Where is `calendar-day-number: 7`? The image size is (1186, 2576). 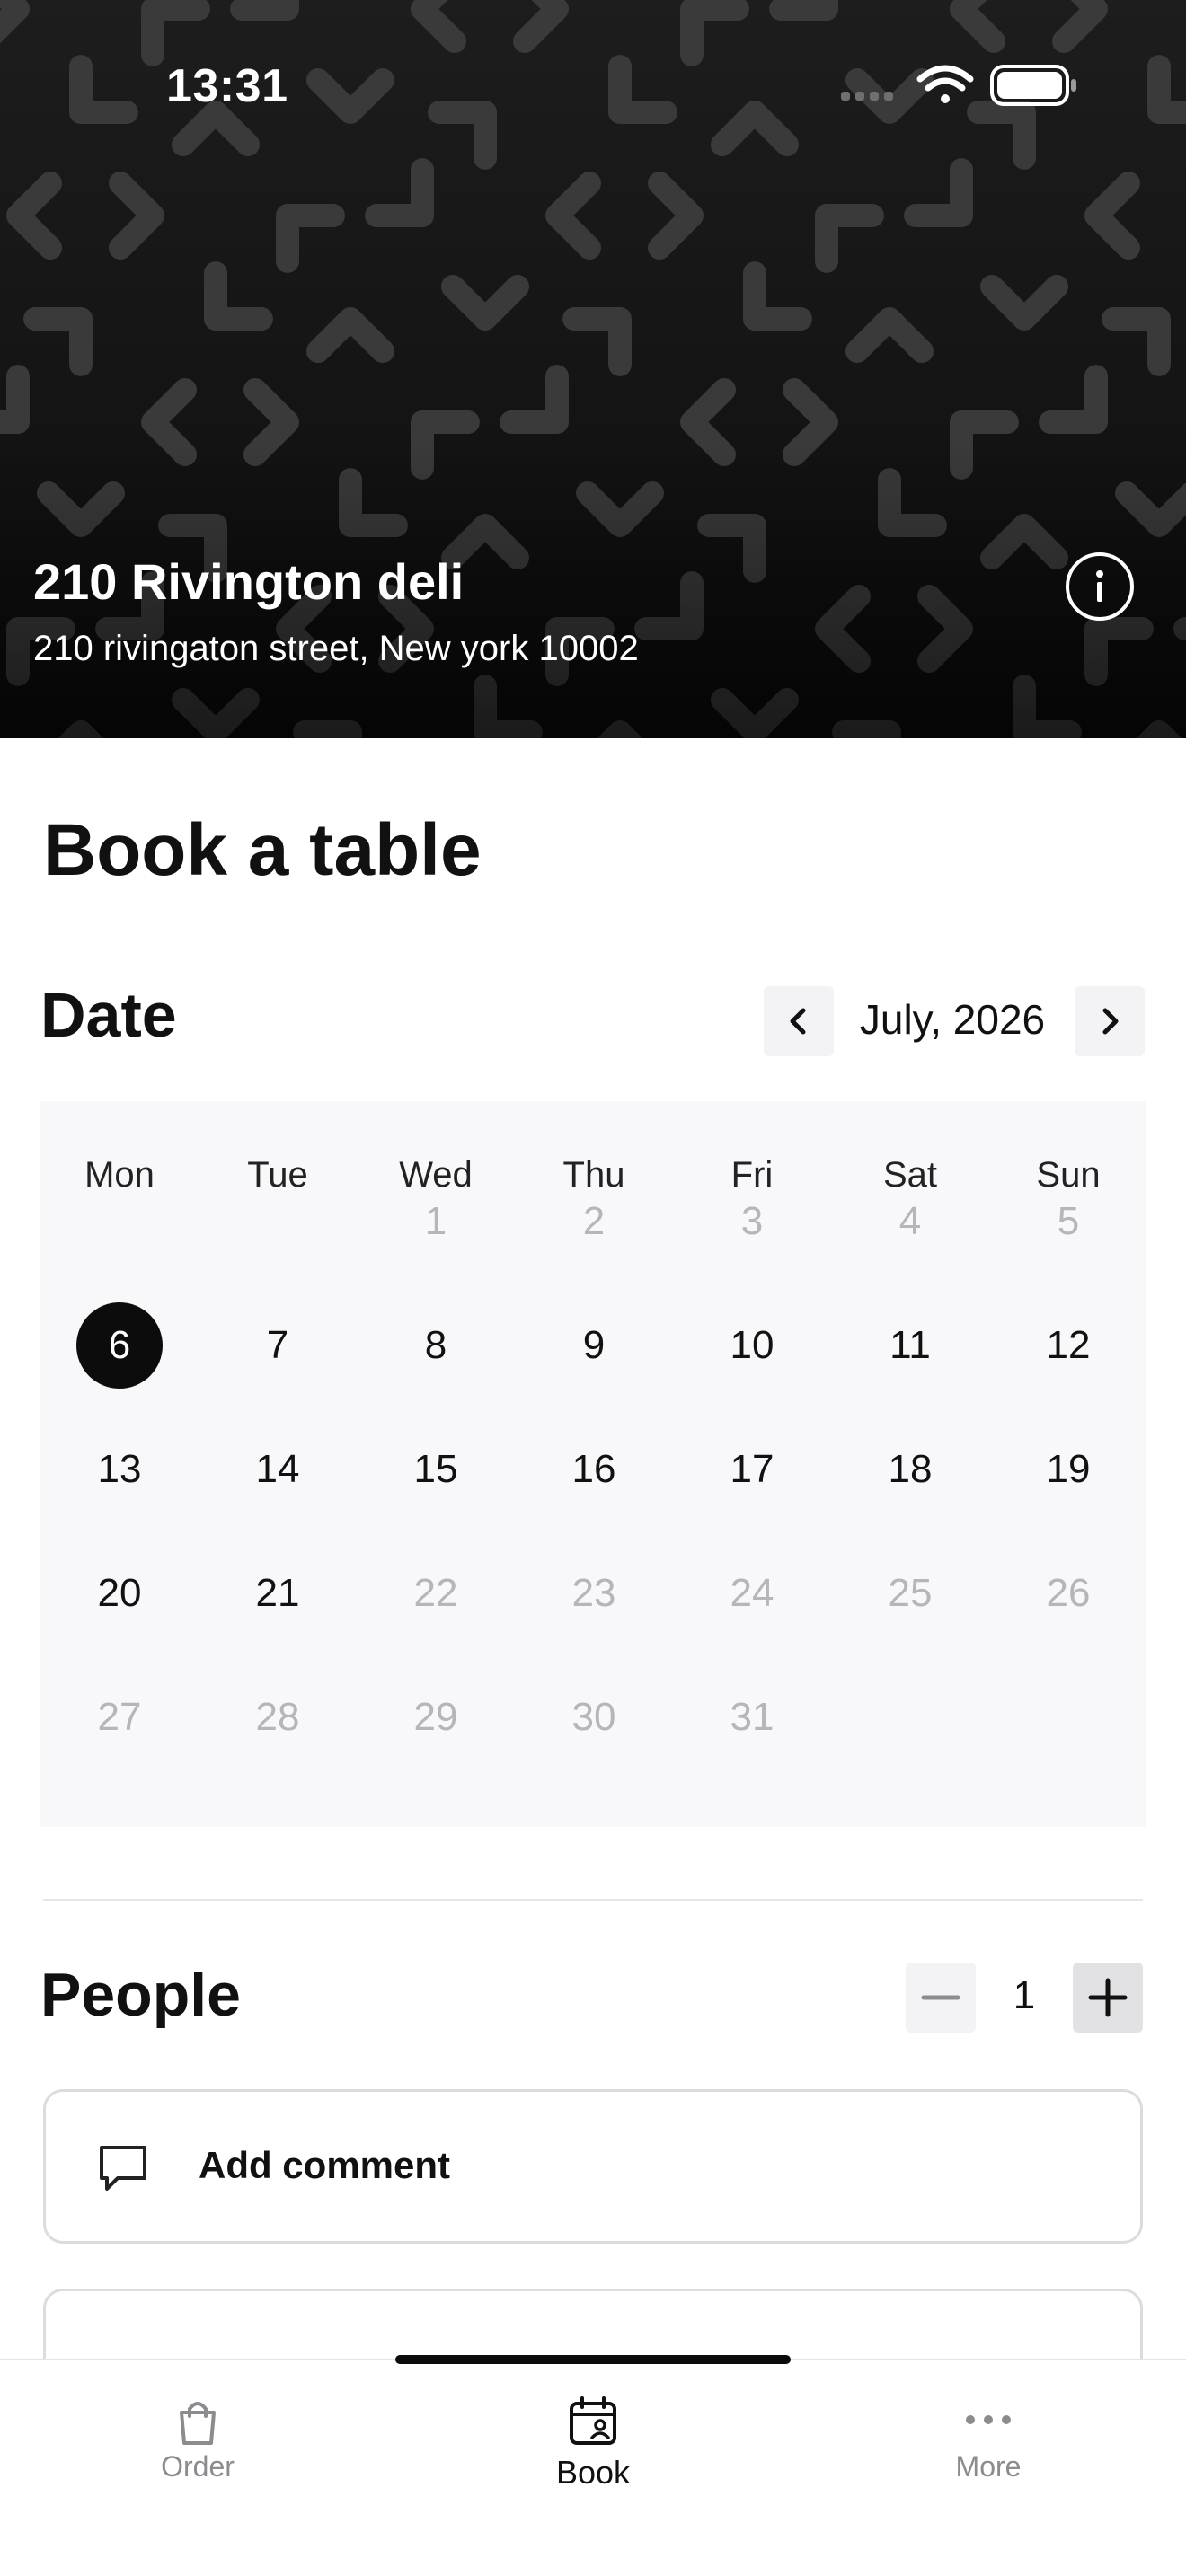
calendar-day-number: 7 is located at coordinates (277, 1345).